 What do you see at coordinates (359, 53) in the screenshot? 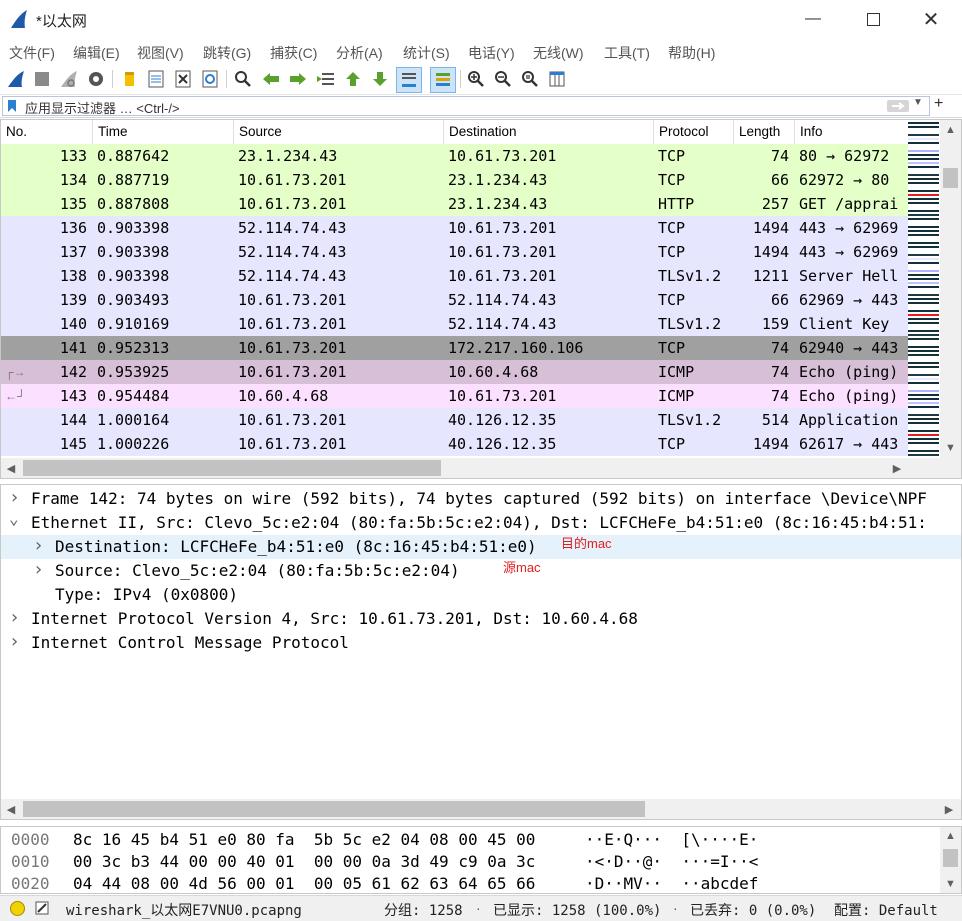
I see `menu-analyze: 分析(A)` at bounding box center [359, 53].